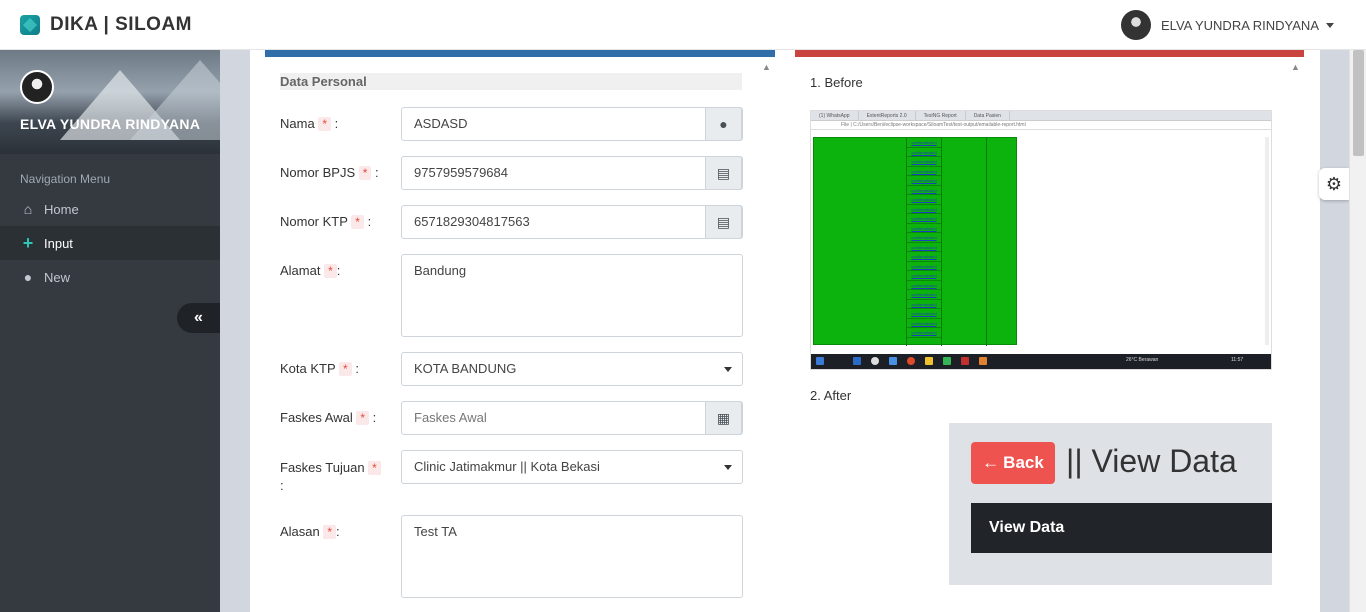  Describe the element at coordinates (326, 221) in the screenshot. I see `ktp-label: Nomor KTP * :` at that location.